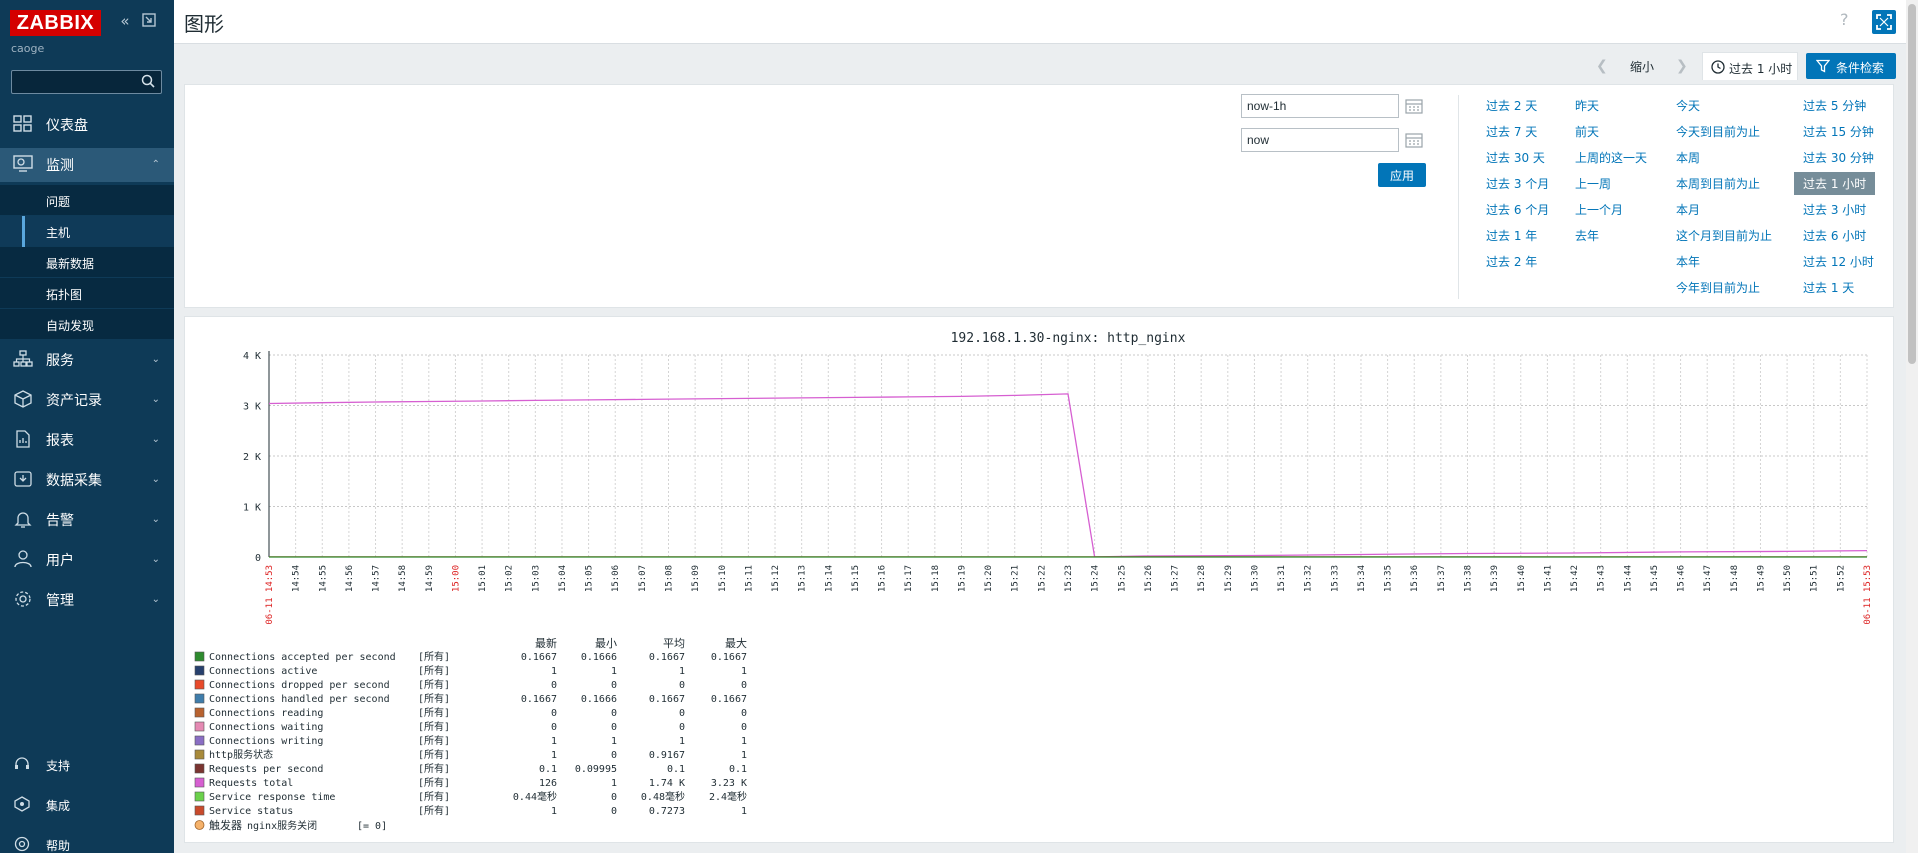  What do you see at coordinates (1834, 235) in the screenshot?
I see `quick-range-link: 过去 6 小时` at bounding box center [1834, 235].